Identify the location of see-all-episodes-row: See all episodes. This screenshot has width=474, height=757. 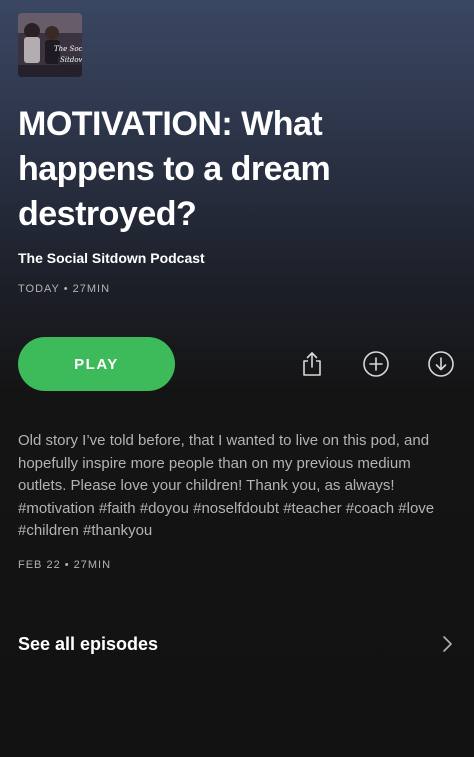
(237, 644).